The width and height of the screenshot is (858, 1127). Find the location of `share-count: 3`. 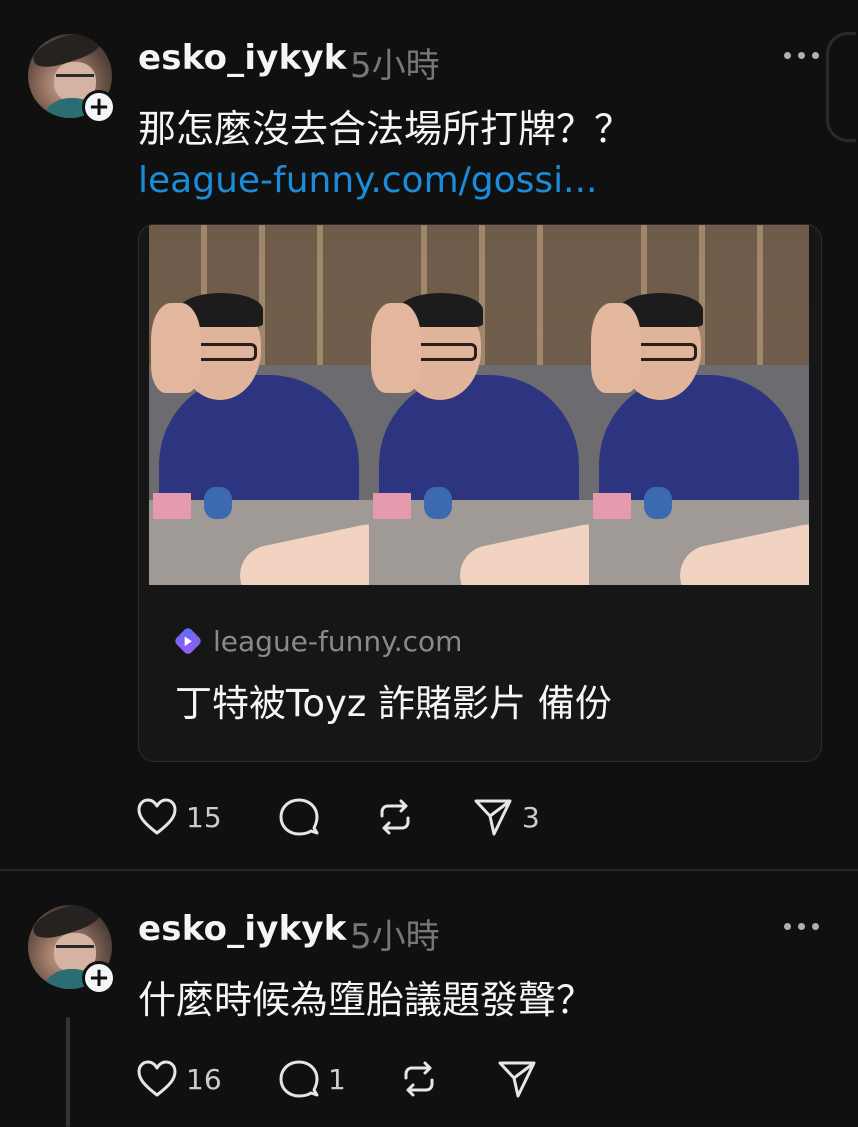

share-count: 3 is located at coordinates (531, 817).